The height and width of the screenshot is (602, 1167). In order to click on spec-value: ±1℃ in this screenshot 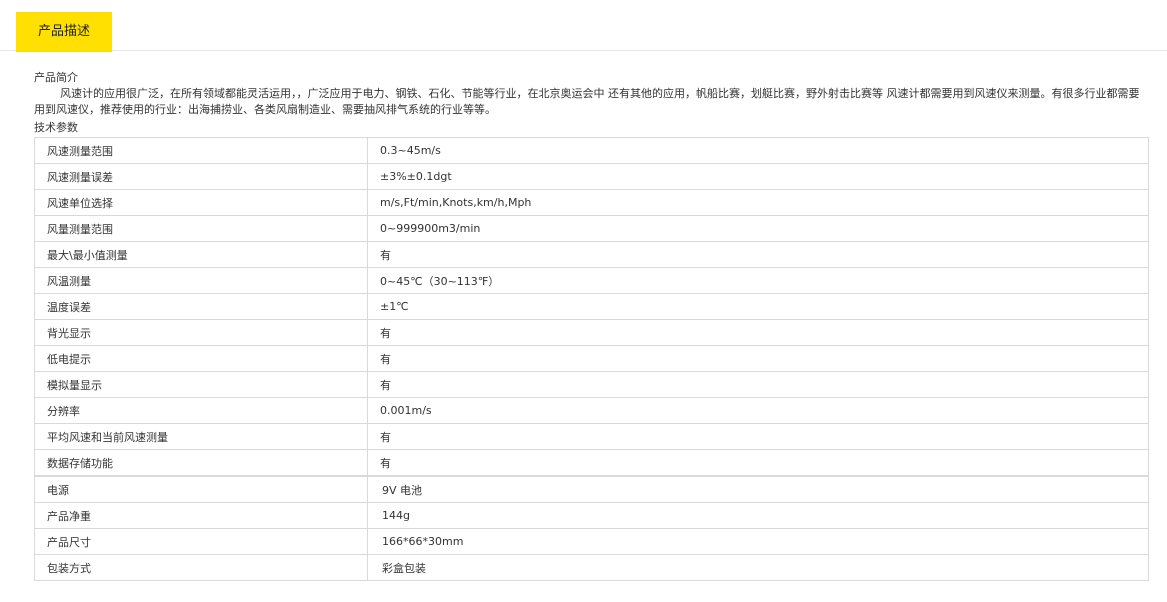, I will do `click(758, 306)`.